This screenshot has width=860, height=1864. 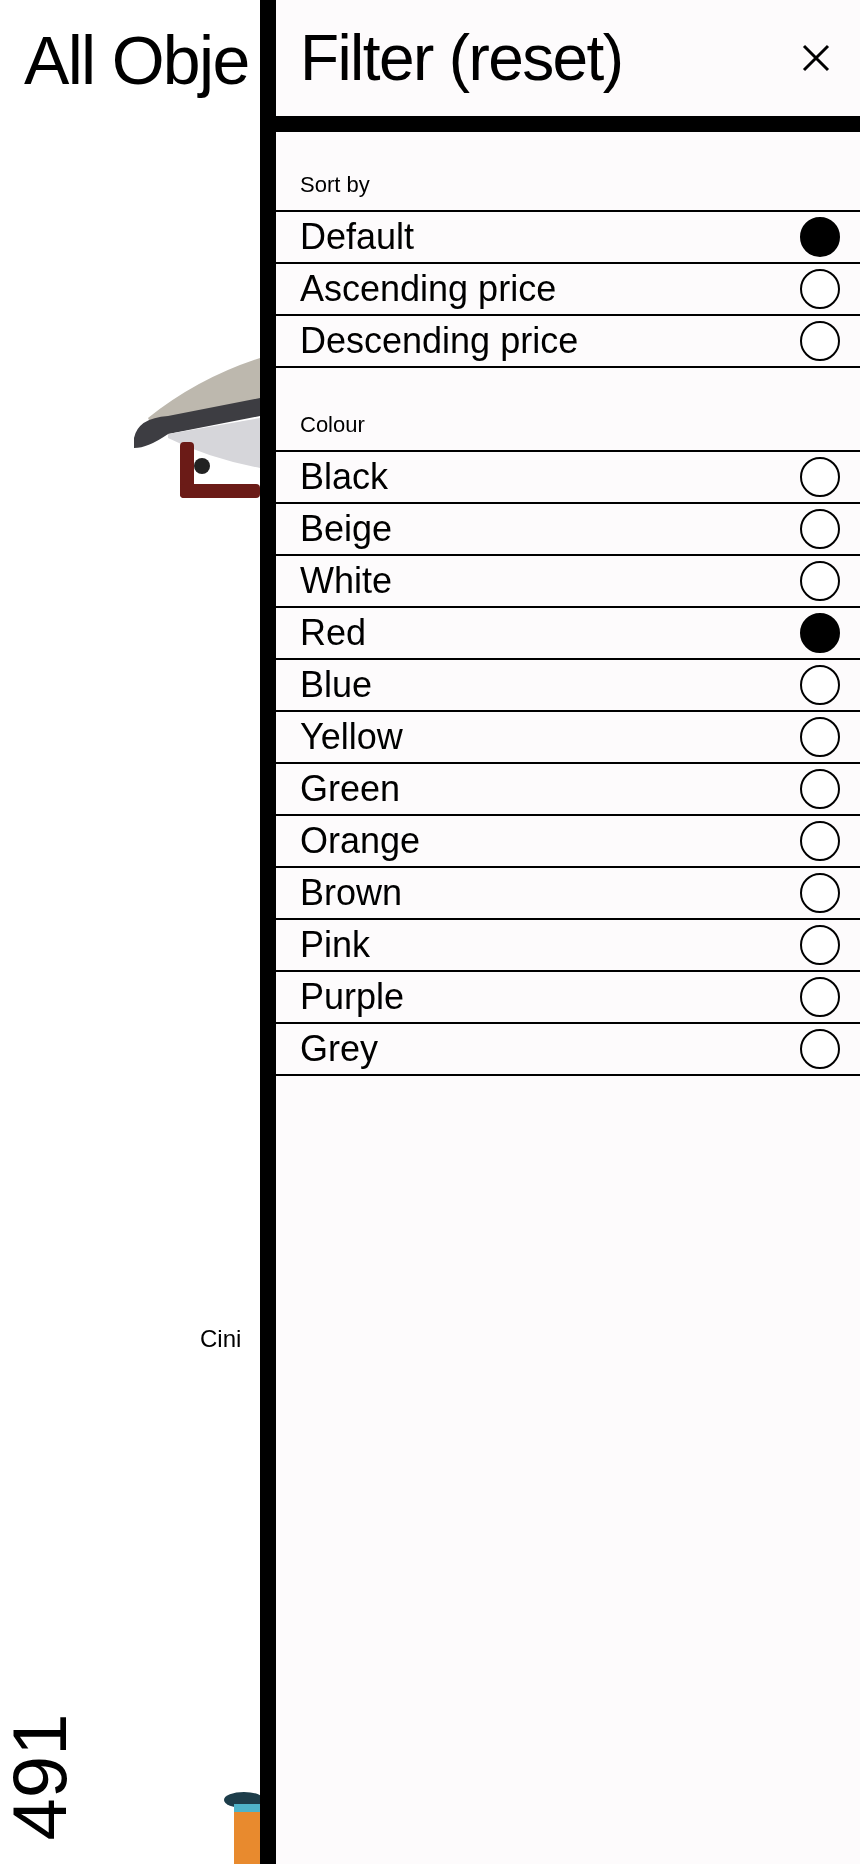 What do you see at coordinates (339, 1049) in the screenshot?
I see `option-label: Grey` at bounding box center [339, 1049].